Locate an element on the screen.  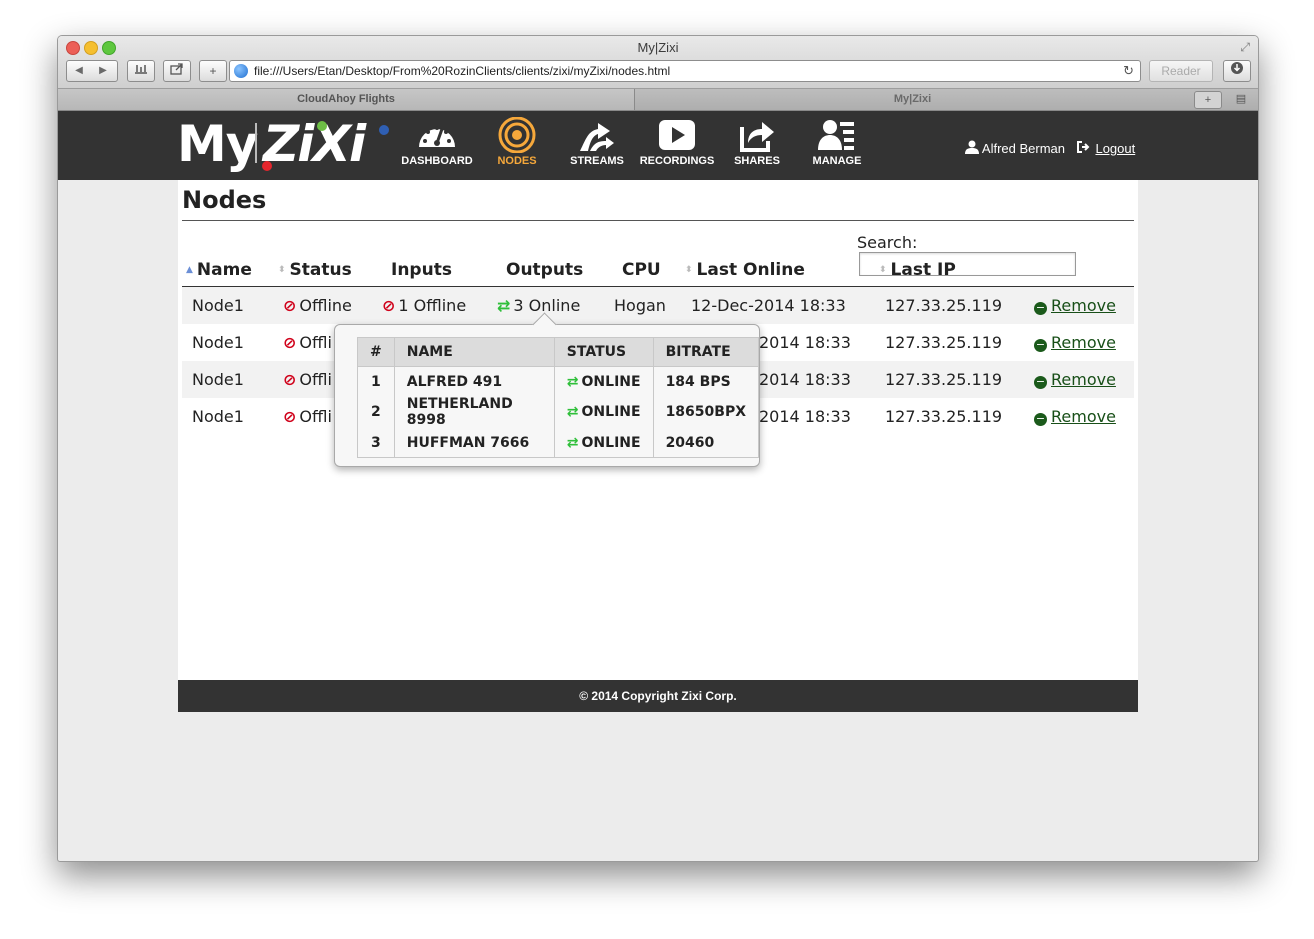
tab-cloudahoy: CloudAhoy Flights is located at coordinates (346, 99).